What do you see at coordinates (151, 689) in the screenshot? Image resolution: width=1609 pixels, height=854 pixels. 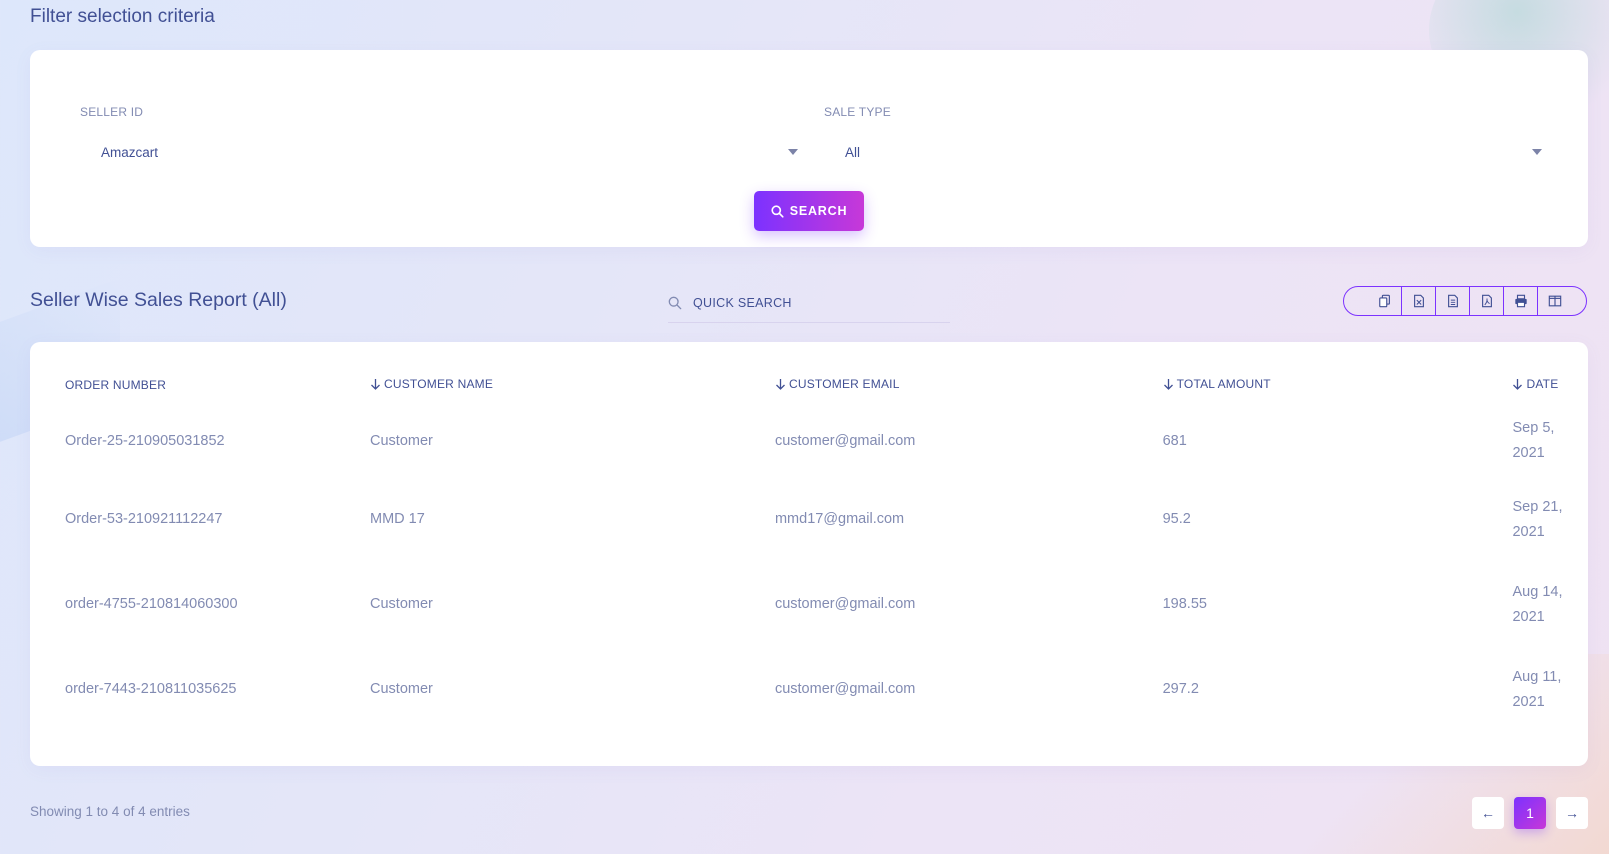 I see `order-number-cell: order-7443-210811035625` at bounding box center [151, 689].